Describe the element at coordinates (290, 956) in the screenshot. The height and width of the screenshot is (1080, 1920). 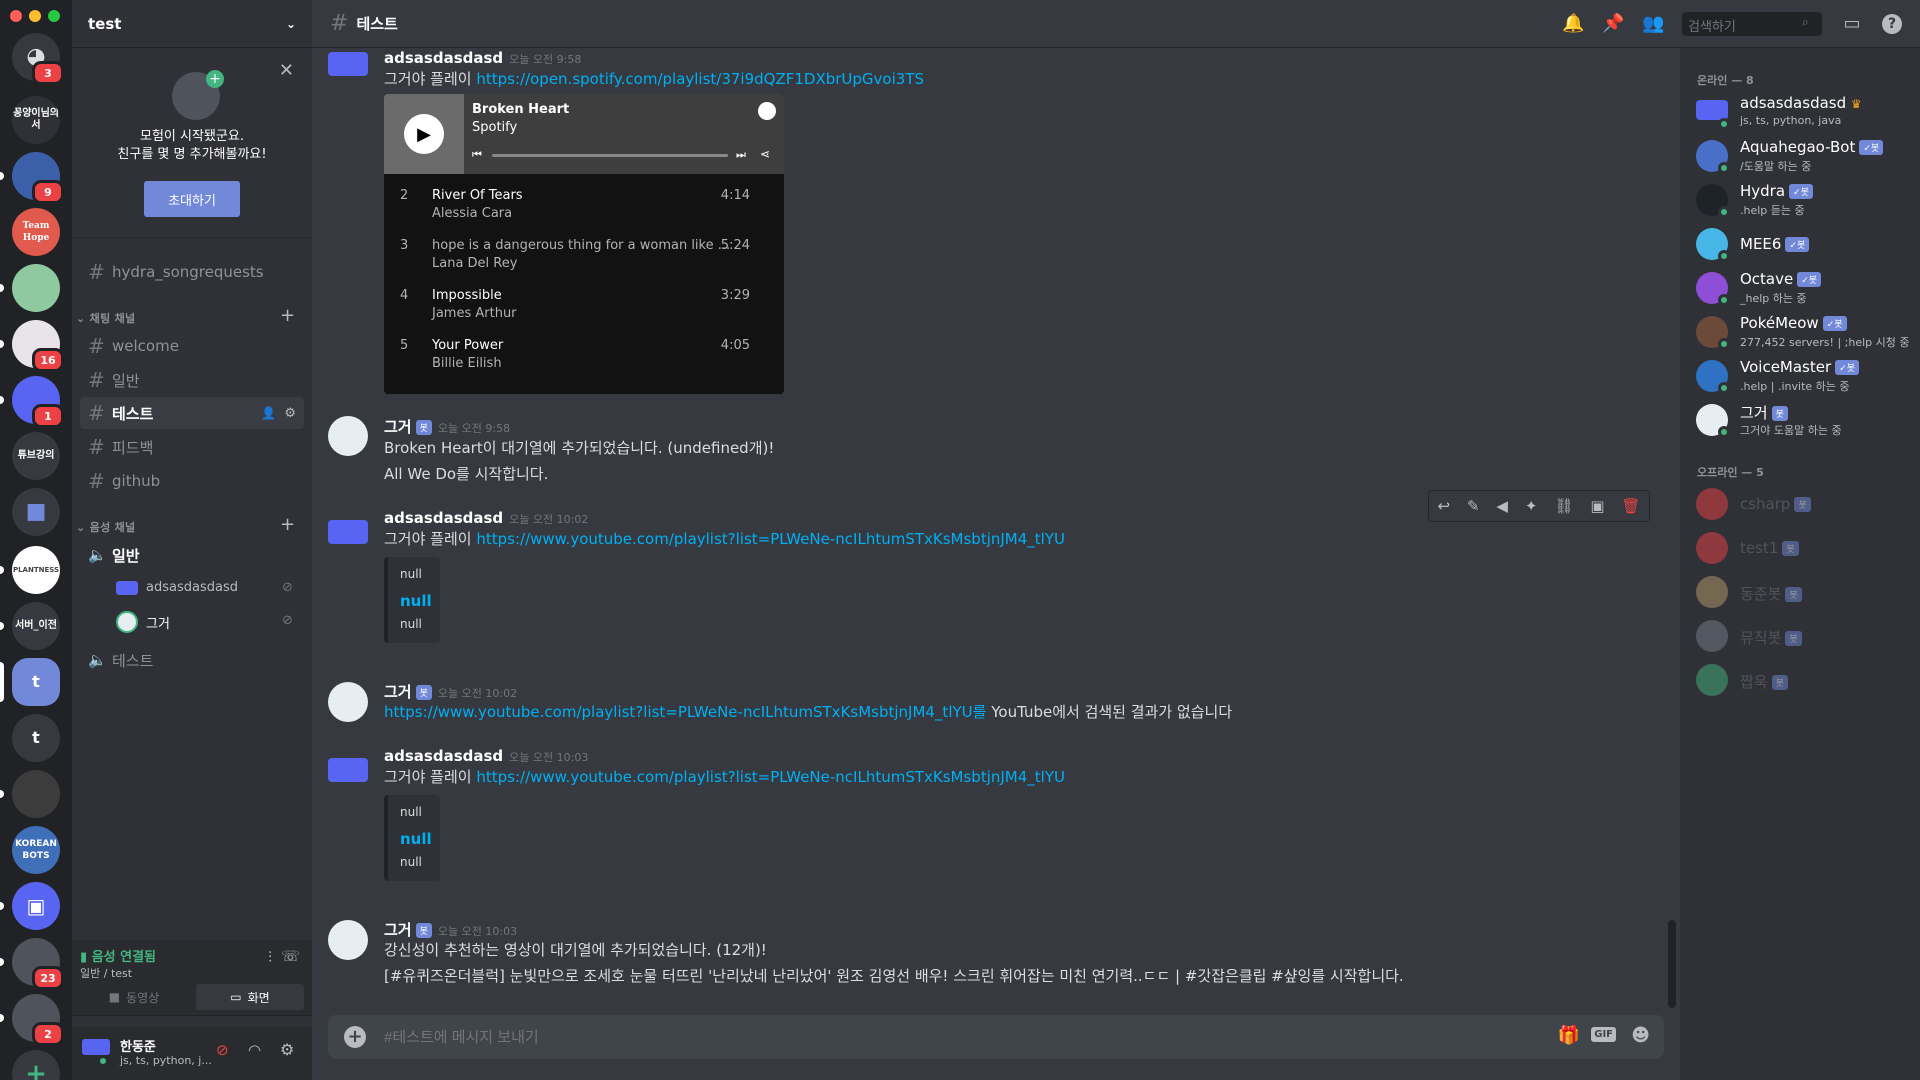
I see `disconnect-icon: ☏` at that location.